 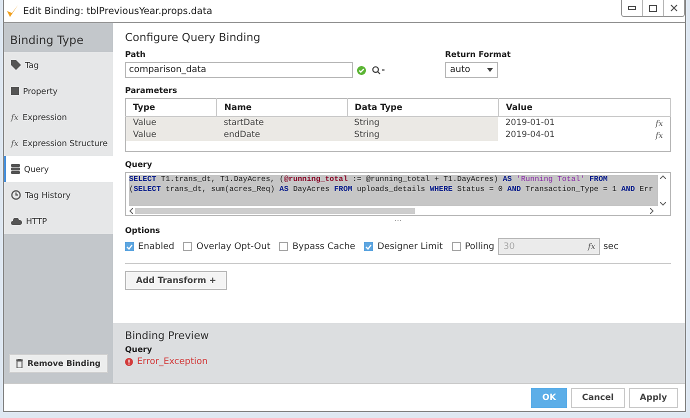 I want to click on caret-icon, so click(x=490, y=70).